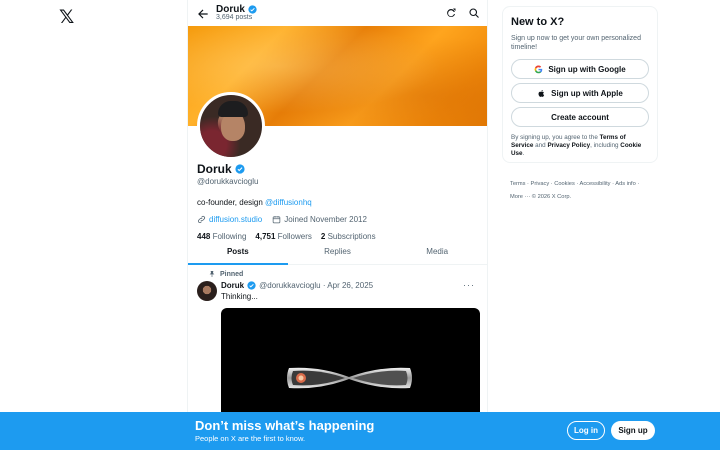 The height and width of the screenshot is (450, 720). I want to click on post-author-avatar, so click(207, 291).